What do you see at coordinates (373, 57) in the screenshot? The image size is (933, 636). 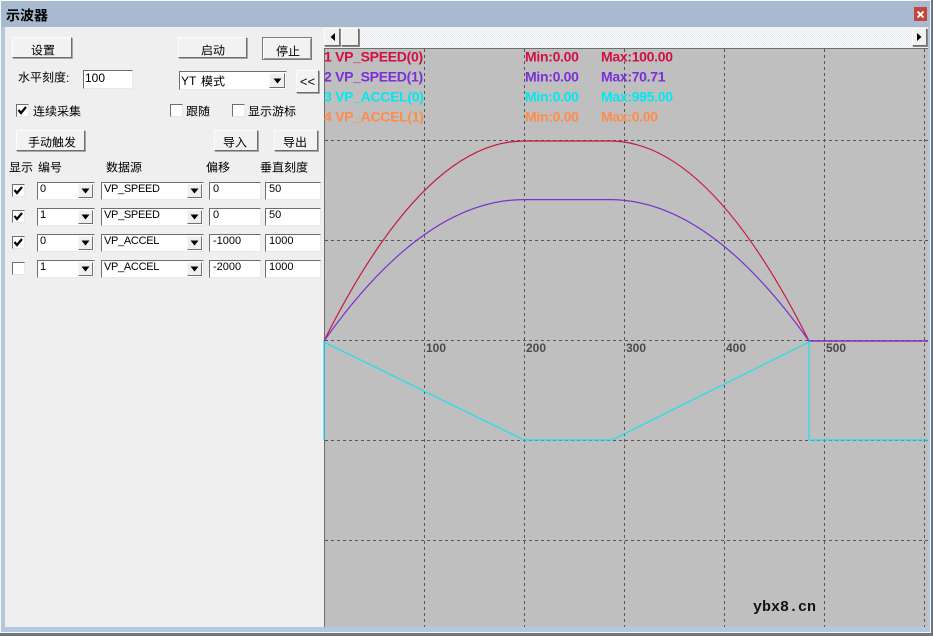 I see `svg-text: 1 VP_SPEED(0)` at bounding box center [373, 57].